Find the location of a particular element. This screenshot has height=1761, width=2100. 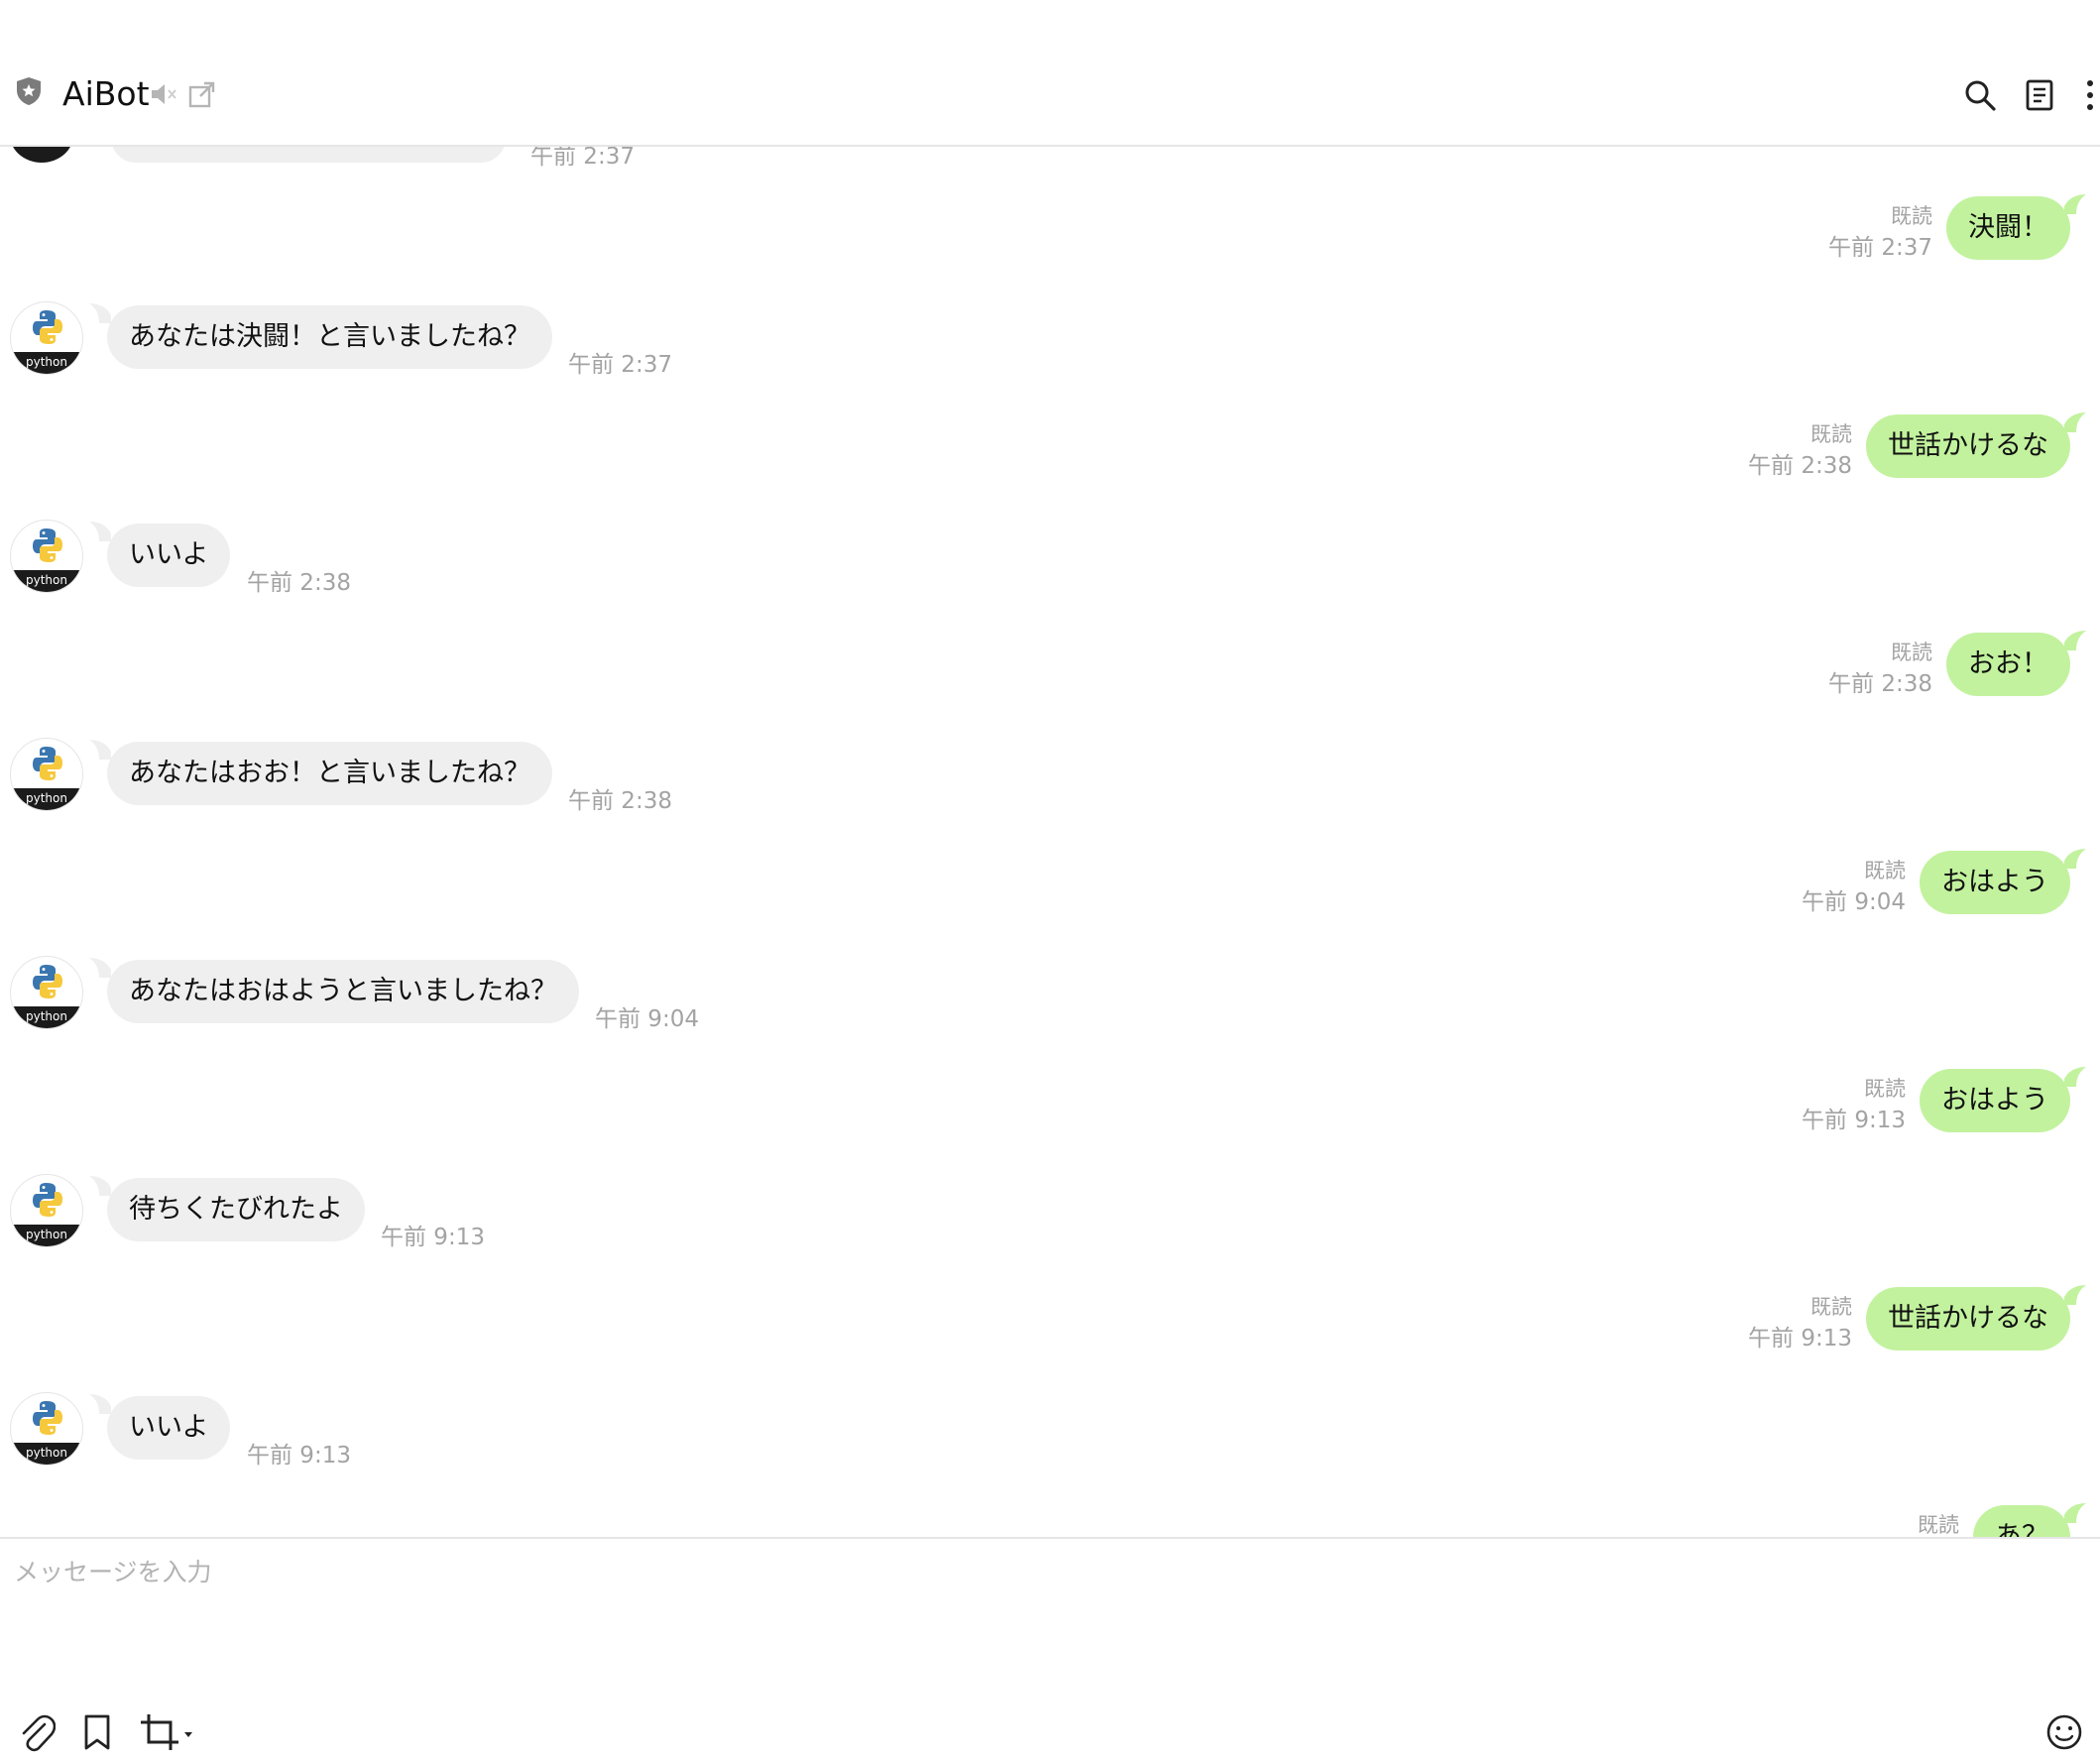

message-bubble-partial is located at coordinates (308, 155).